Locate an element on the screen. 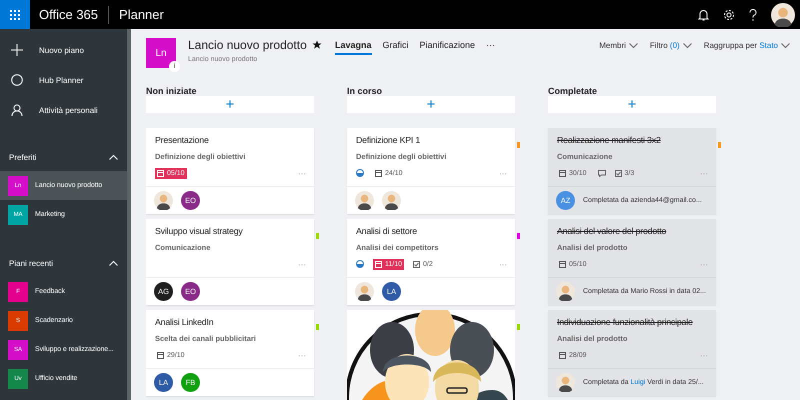 Image resolution: width=800 pixels, height=400 pixels. filter-dropdown: Membri is located at coordinates (618, 45).